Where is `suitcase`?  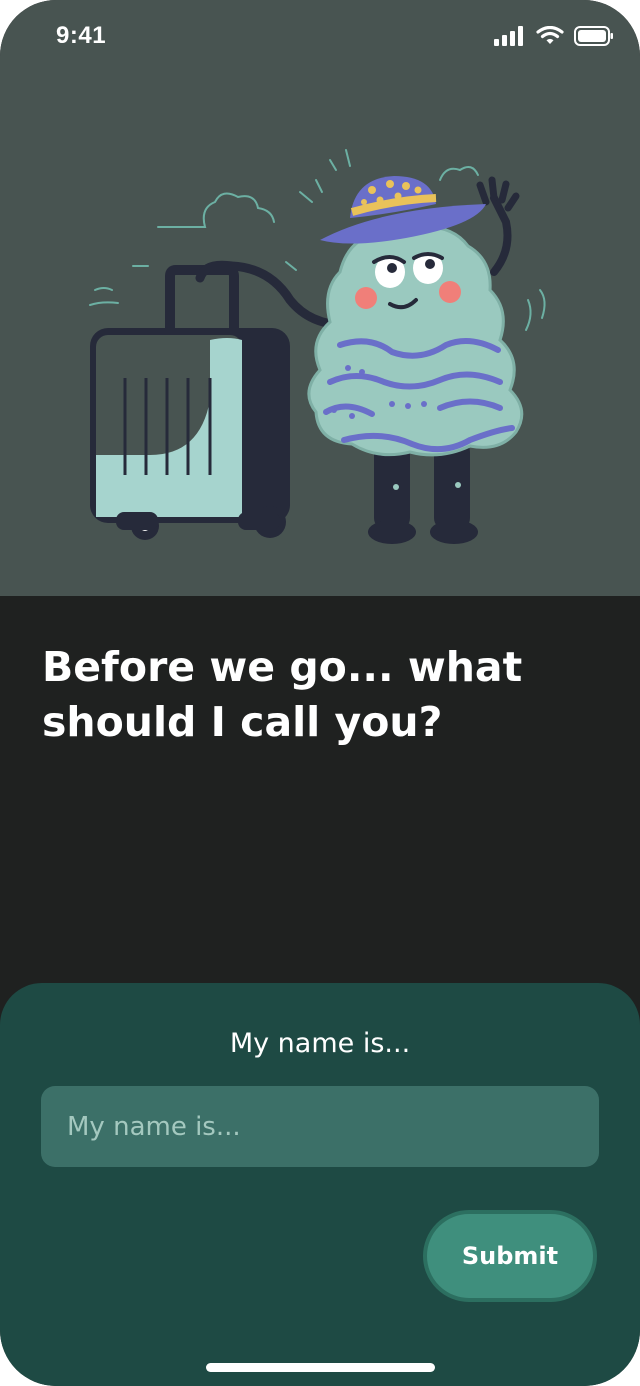
suitcase is located at coordinates (190, 402).